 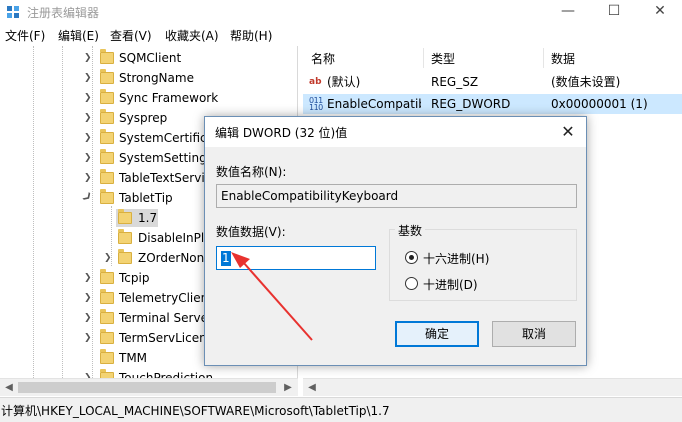 I want to click on tree-item-label: 1.7, so click(x=148, y=218).